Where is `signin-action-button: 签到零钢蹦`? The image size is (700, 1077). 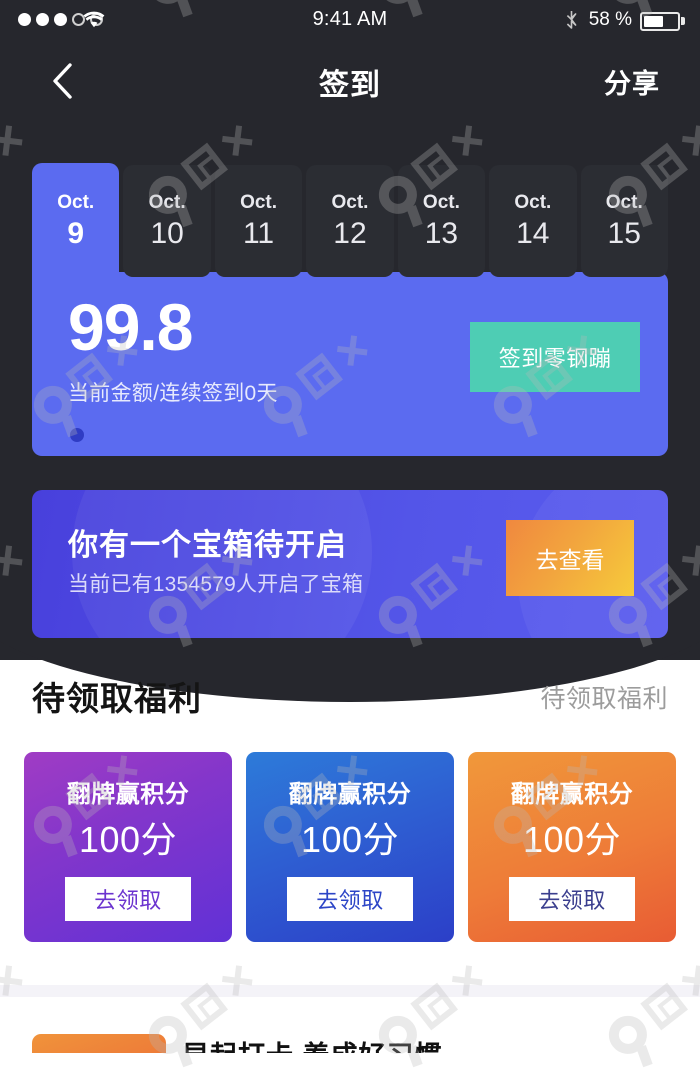
signin-action-button: 签到零钢蹦 is located at coordinates (555, 357).